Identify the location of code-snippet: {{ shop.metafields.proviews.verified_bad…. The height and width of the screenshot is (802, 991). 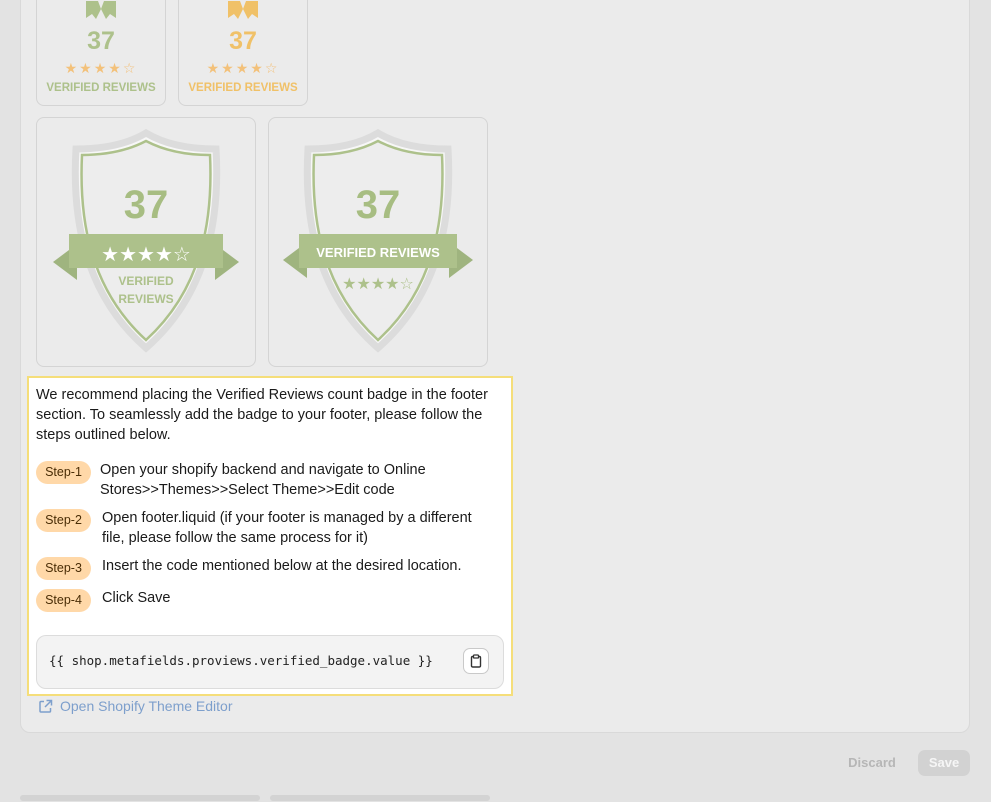
(241, 660).